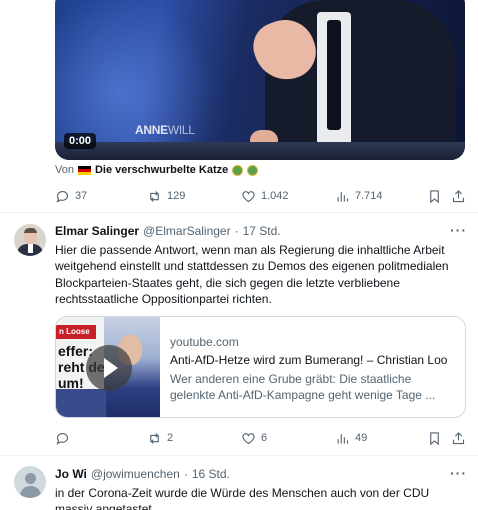 This screenshot has height=510, width=478. I want to click on author-name: Jo Wi, so click(71, 474).